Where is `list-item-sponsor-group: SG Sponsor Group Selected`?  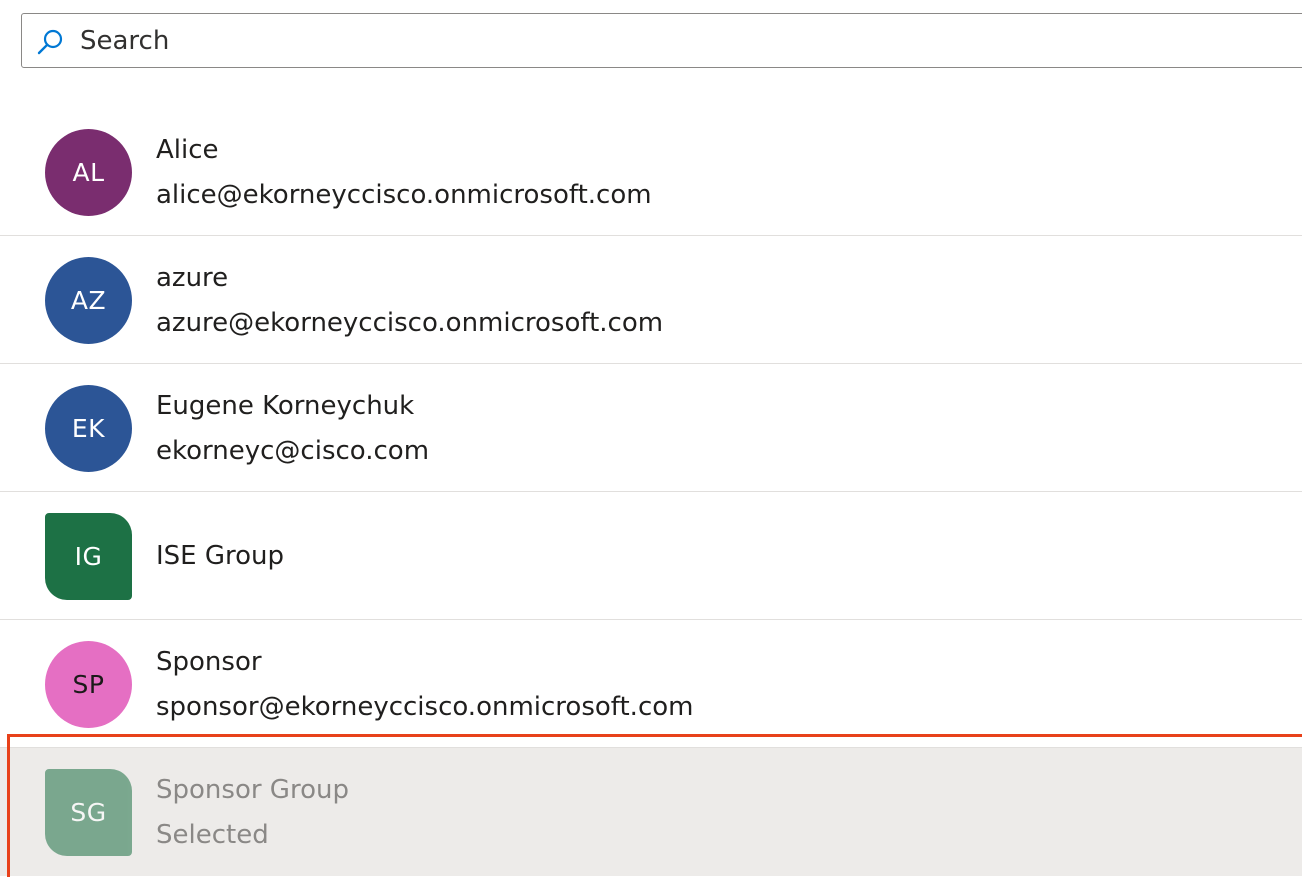
list-item-sponsor-group: SG Sponsor Group Selected is located at coordinates (651, 812).